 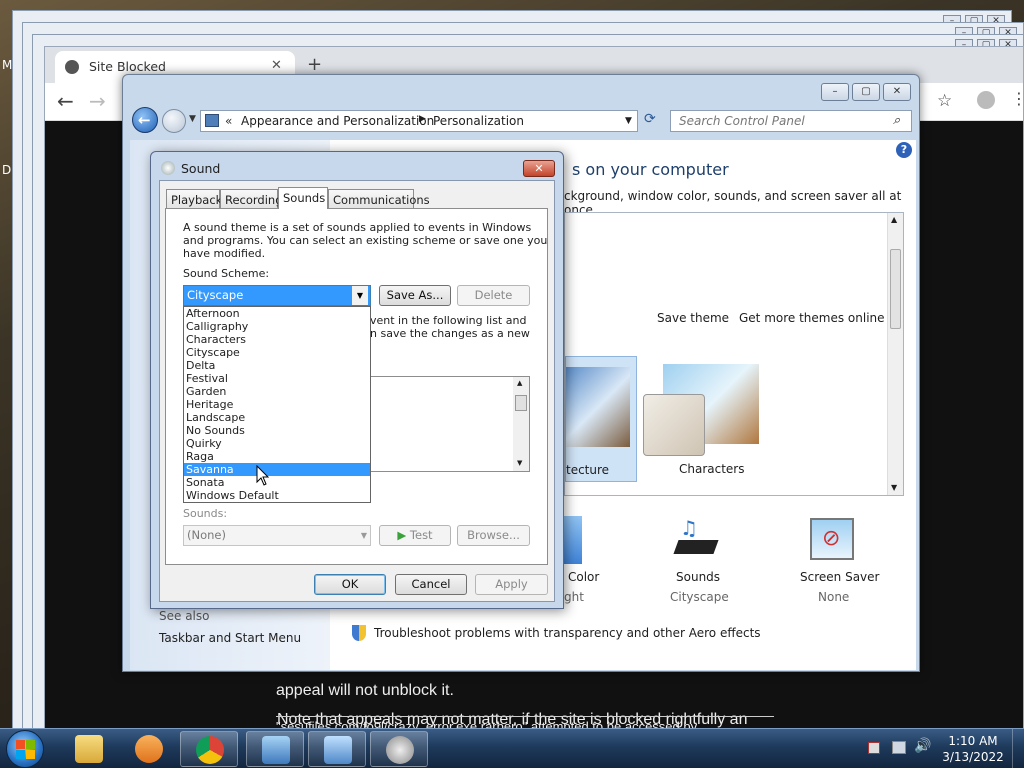 What do you see at coordinates (904, 150) in the screenshot?
I see `help-icon: ?` at bounding box center [904, 150].